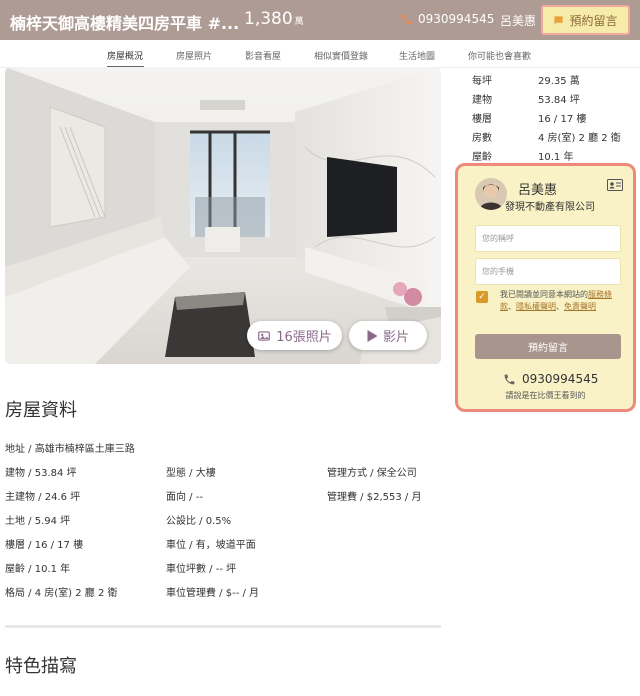 This screenshot has width=640, height=696. I want to click on fact-value: 53.84 坪, so click(559, 100).